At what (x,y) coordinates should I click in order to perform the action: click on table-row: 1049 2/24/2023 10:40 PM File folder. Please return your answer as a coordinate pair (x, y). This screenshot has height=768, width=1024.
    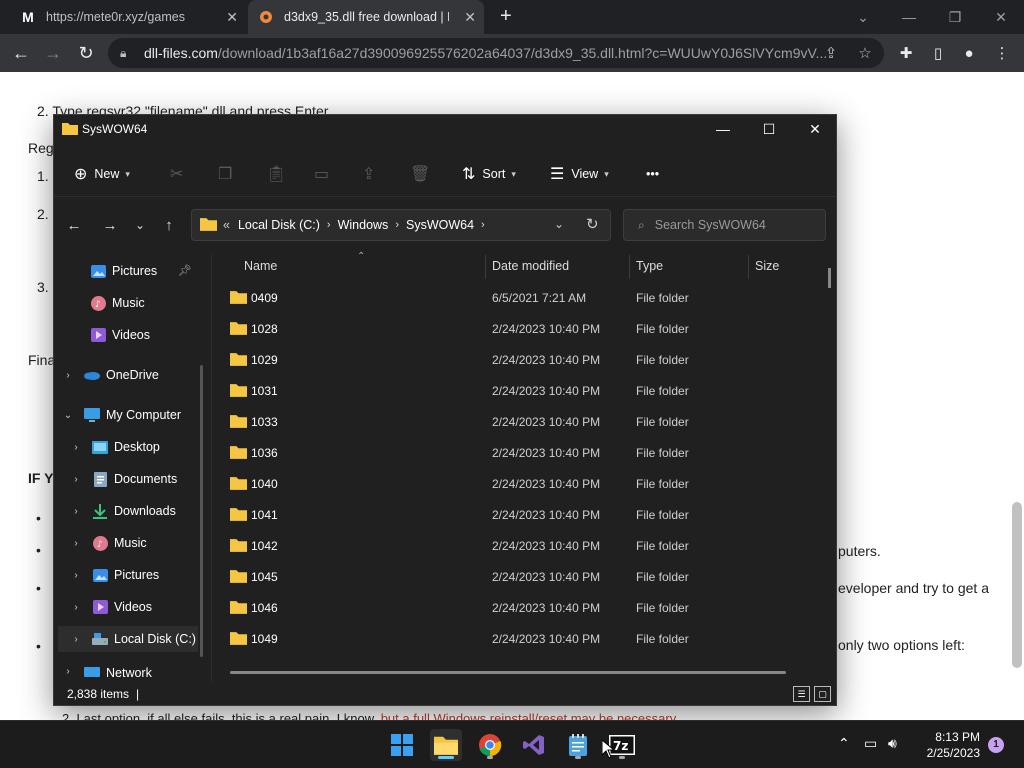
    Looking at the image, I should click on (519, 639).